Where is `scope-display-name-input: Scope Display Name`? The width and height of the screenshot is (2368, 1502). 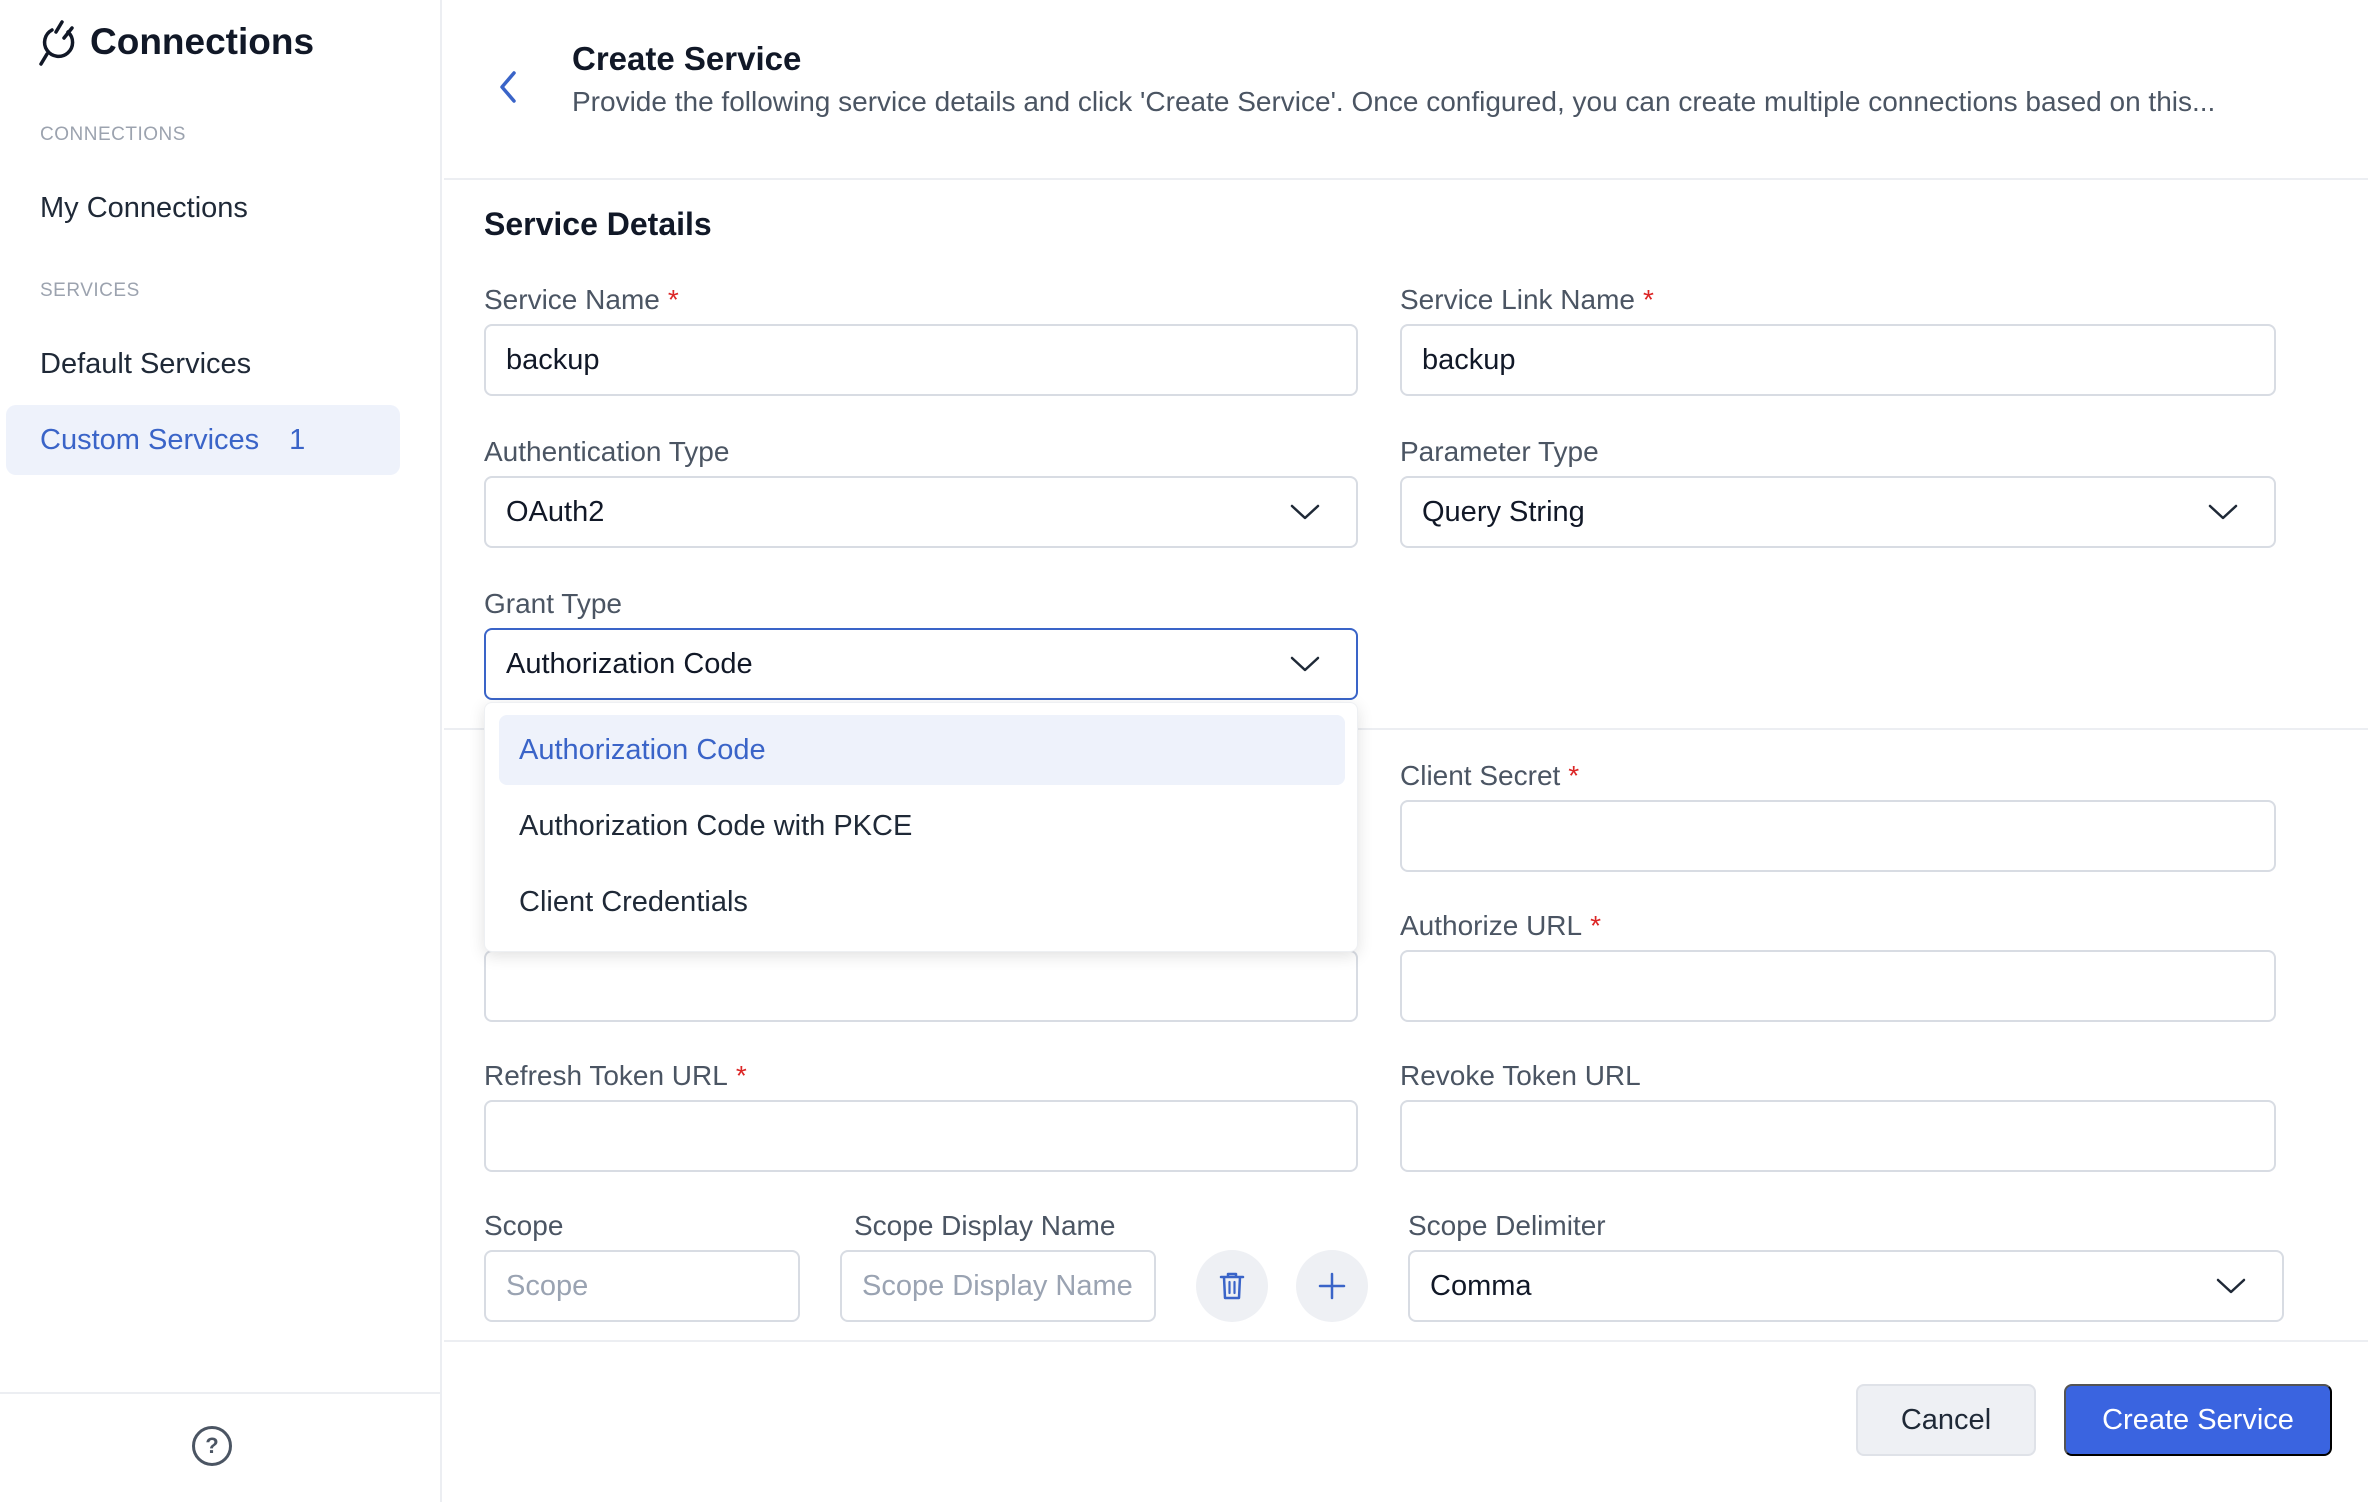 scope-display-name-input: Scope Display Name is located at coordinates (998, 1286).